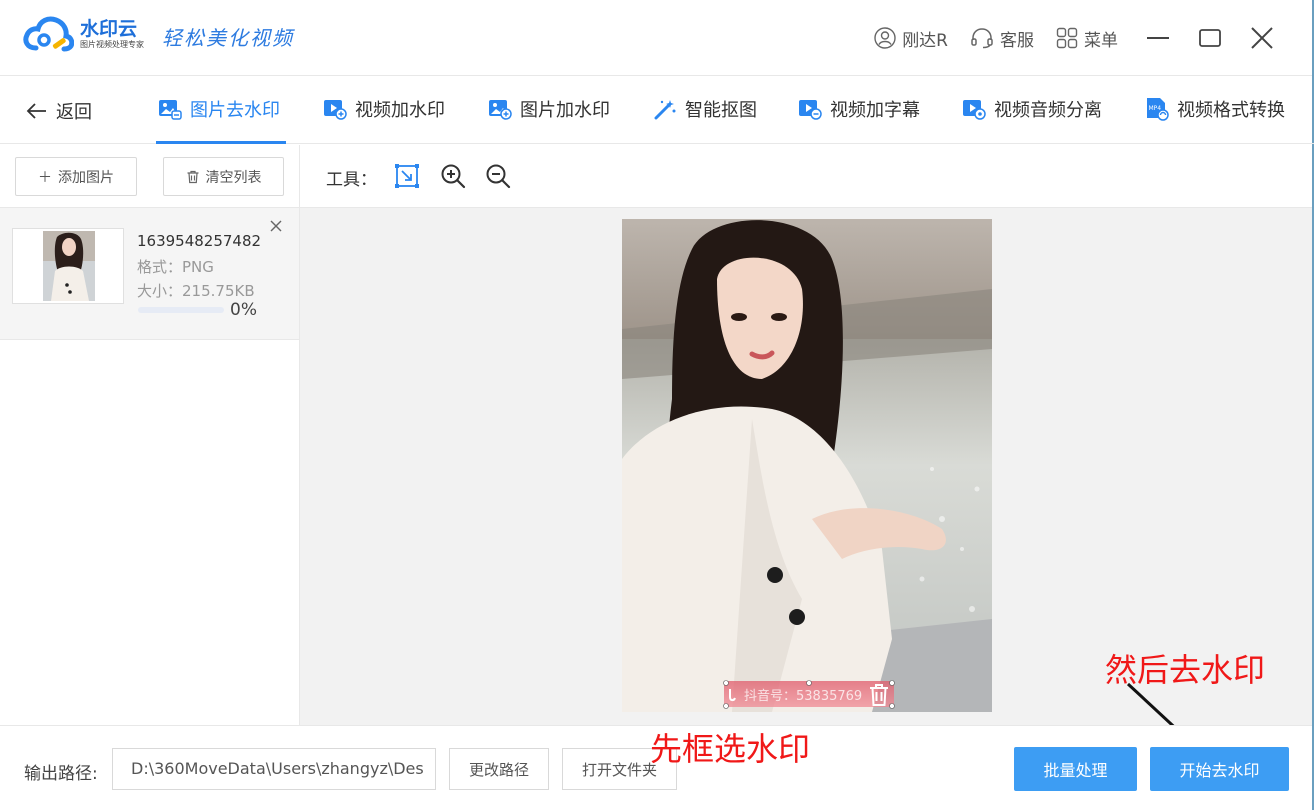 This screenshot has height=810, width=1314. I want to click on minimize-icon, so click(1158, 38).